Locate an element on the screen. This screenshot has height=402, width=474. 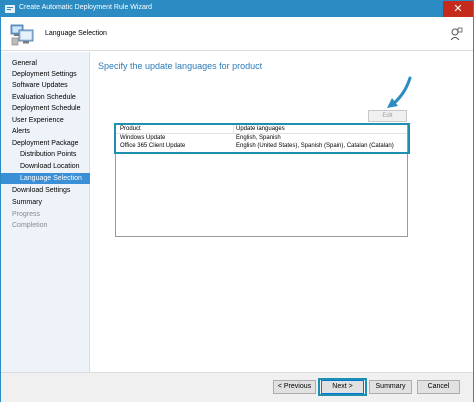
nav-item-label: Software Updates is located at coordinates (40, 85).